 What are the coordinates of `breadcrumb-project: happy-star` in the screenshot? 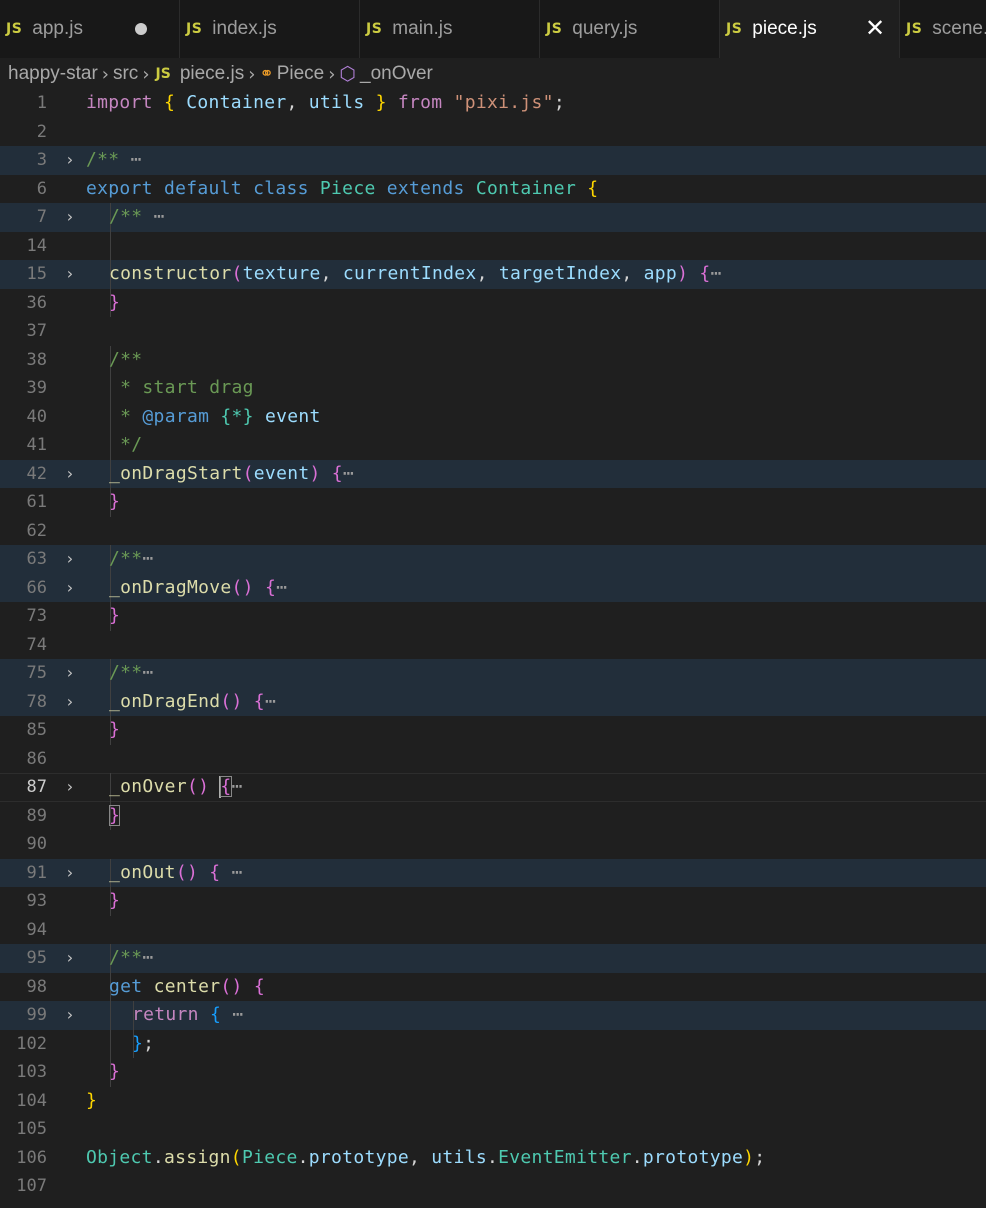 It's located at (53, 74).